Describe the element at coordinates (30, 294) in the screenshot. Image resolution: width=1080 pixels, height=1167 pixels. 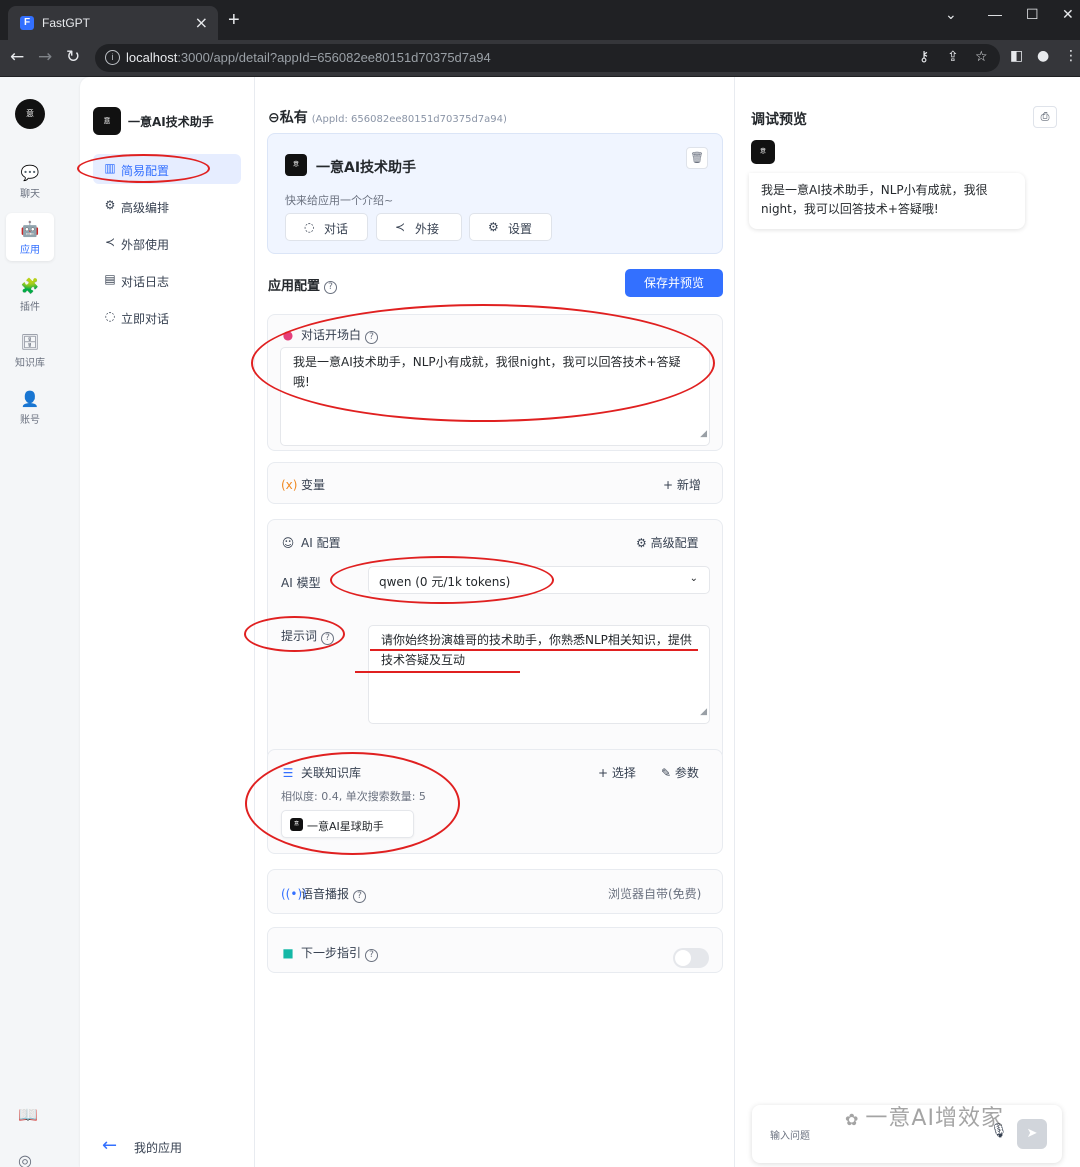
I see `nav-plugins: 🧩 插件` at that location.